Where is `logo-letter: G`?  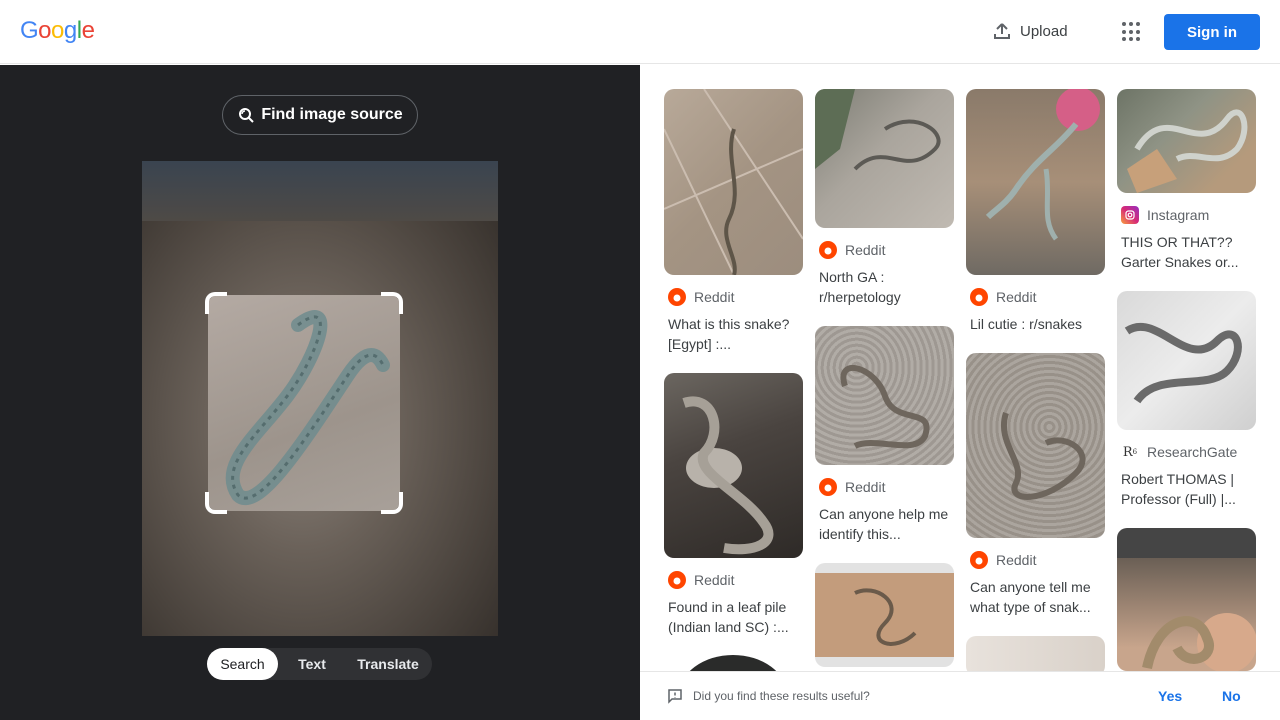 logo-letter: G is located at coordinates (29, 30).